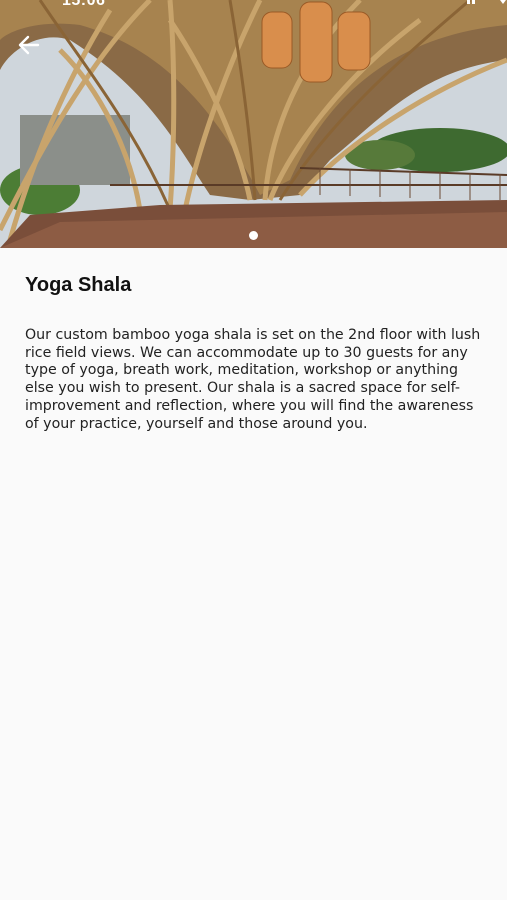 The image size is (507, 900). Describe the element at coordinates (29, 45) in the screenshot. I see `arrow-left-icon` at that location.